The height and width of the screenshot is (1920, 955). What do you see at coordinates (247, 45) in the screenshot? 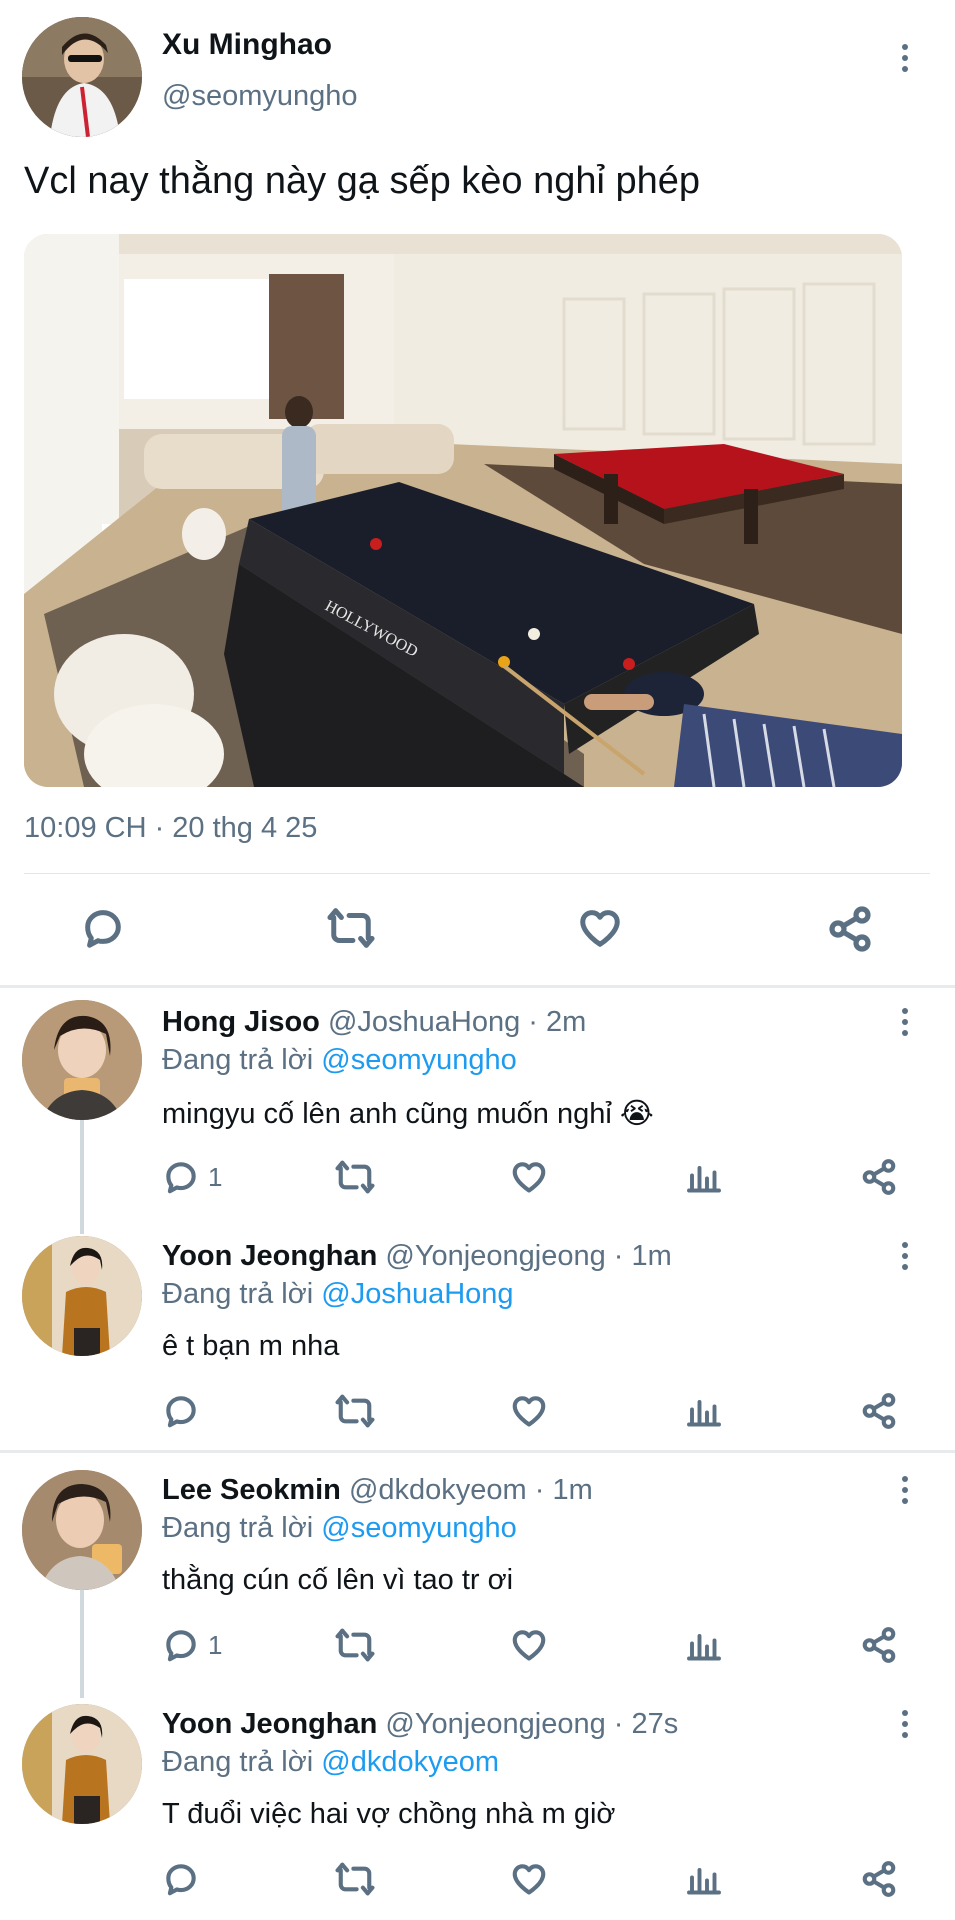
I see `author-name: Xu Minghao` at bounding box center [247, 45].